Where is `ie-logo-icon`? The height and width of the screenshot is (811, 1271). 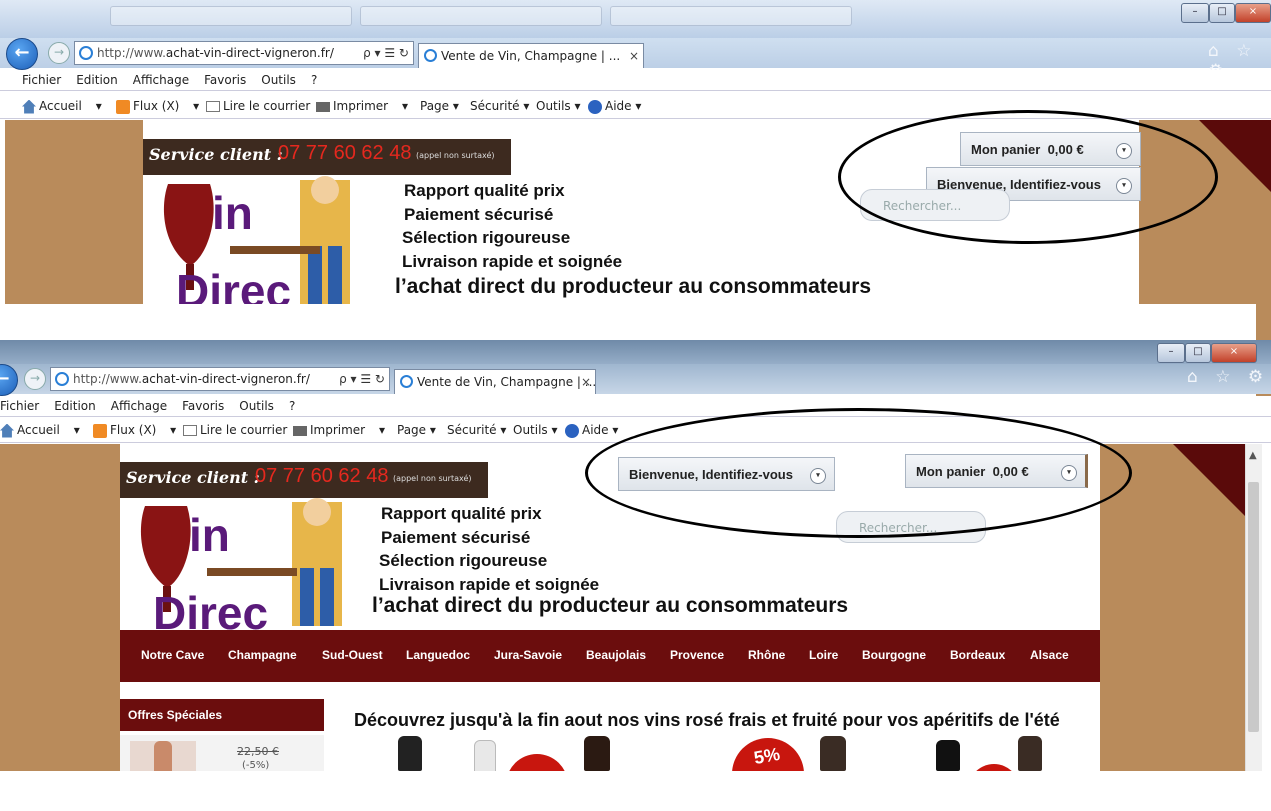
ie-logo-icon is located at coordinates (406, 381).